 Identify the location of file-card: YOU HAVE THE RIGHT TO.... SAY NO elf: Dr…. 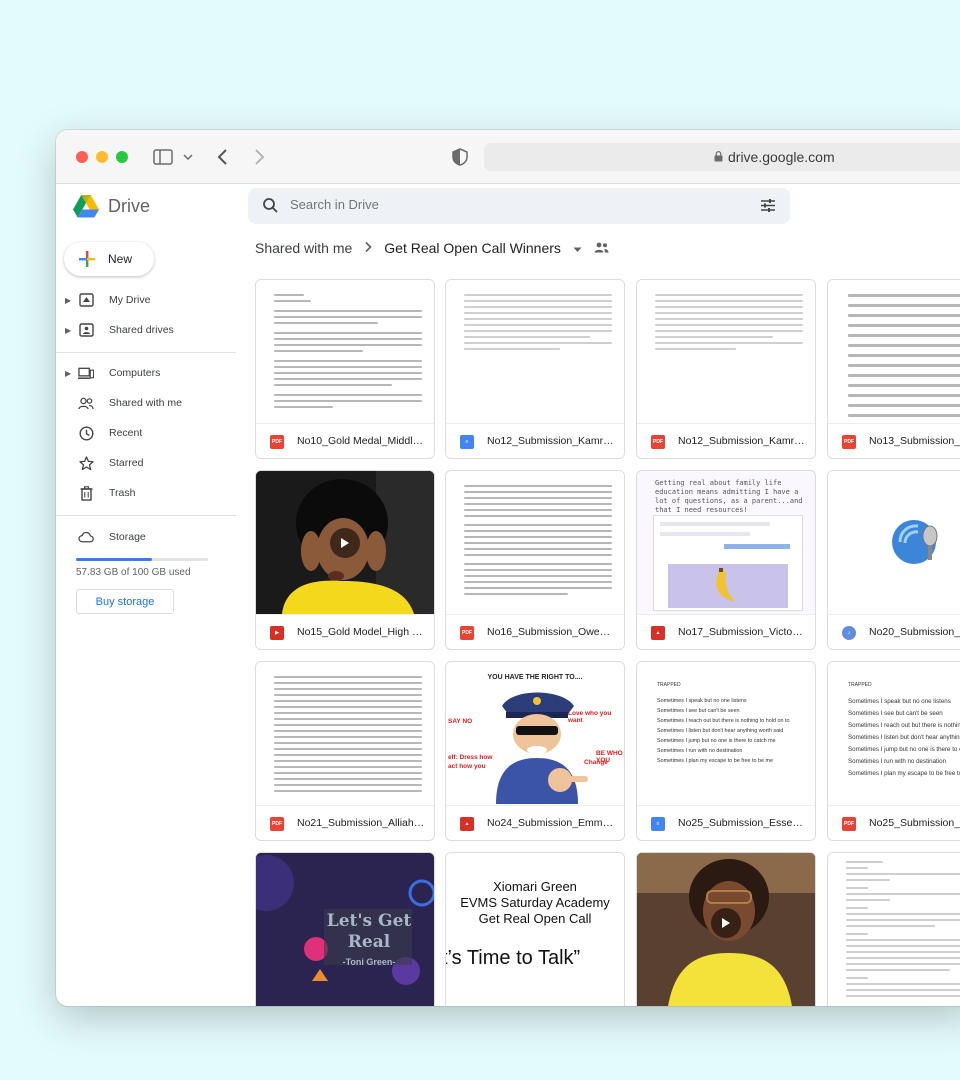
(535, 751).